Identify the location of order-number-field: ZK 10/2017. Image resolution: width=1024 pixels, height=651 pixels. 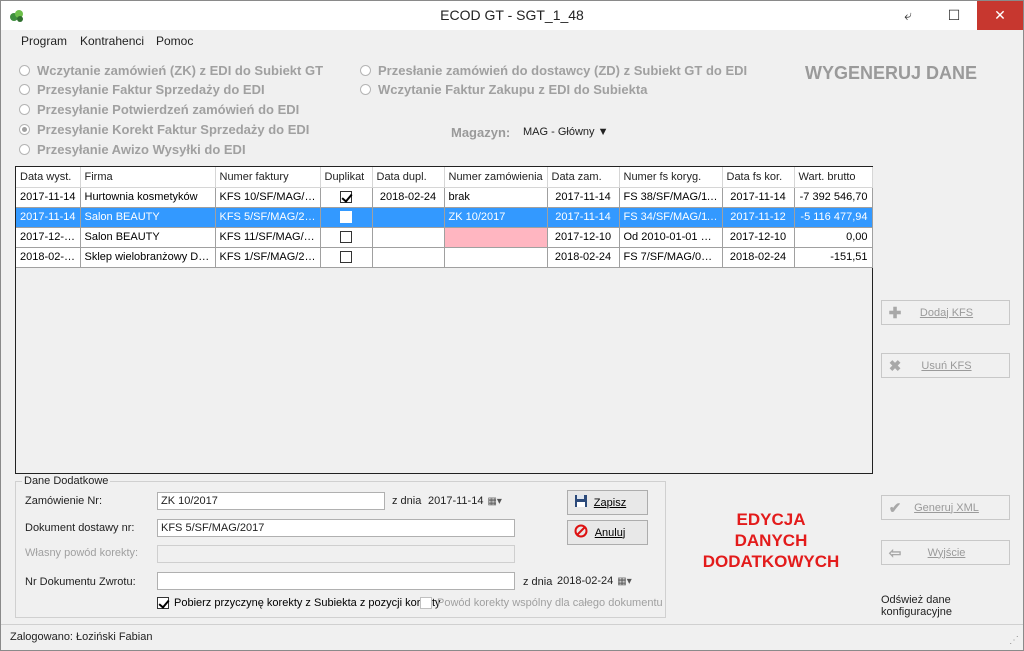
(271, 501).